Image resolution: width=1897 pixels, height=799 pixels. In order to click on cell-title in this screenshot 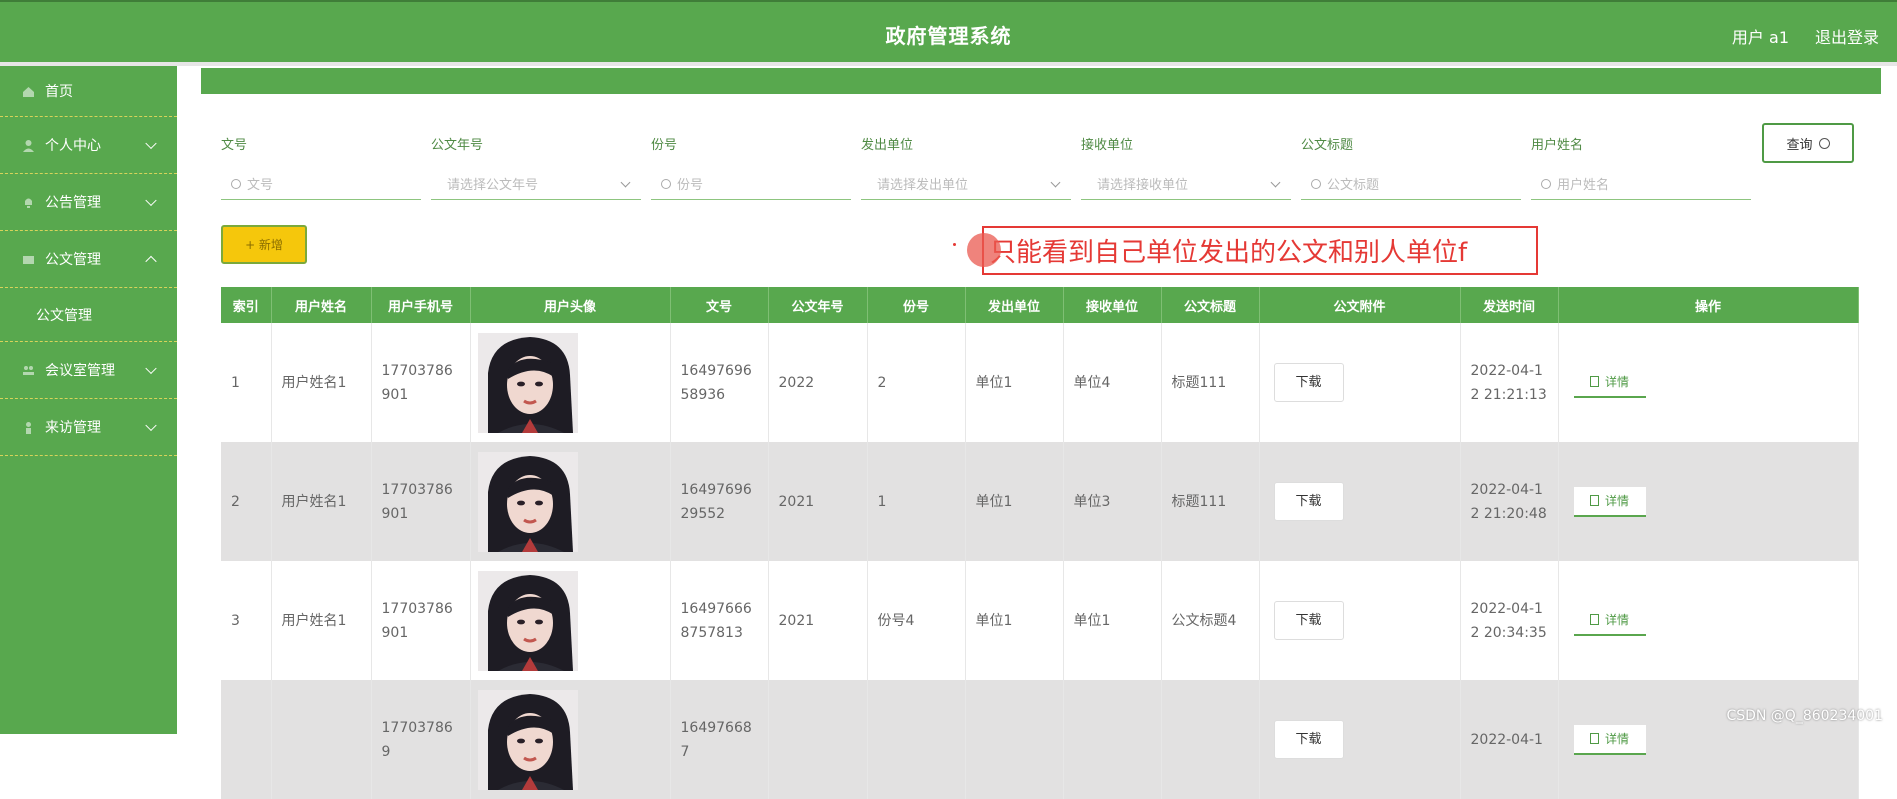, I will do `click(1210, 739)`.